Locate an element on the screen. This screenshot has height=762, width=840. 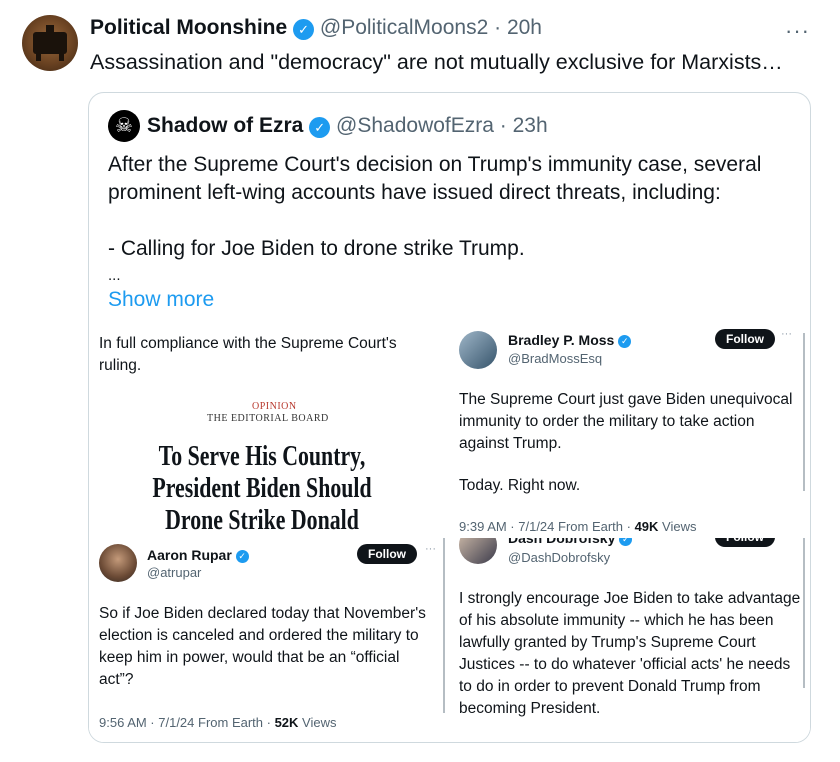
nyt-board-label: THE EDITORIAL BOARD is located at coordinates (268, 418).